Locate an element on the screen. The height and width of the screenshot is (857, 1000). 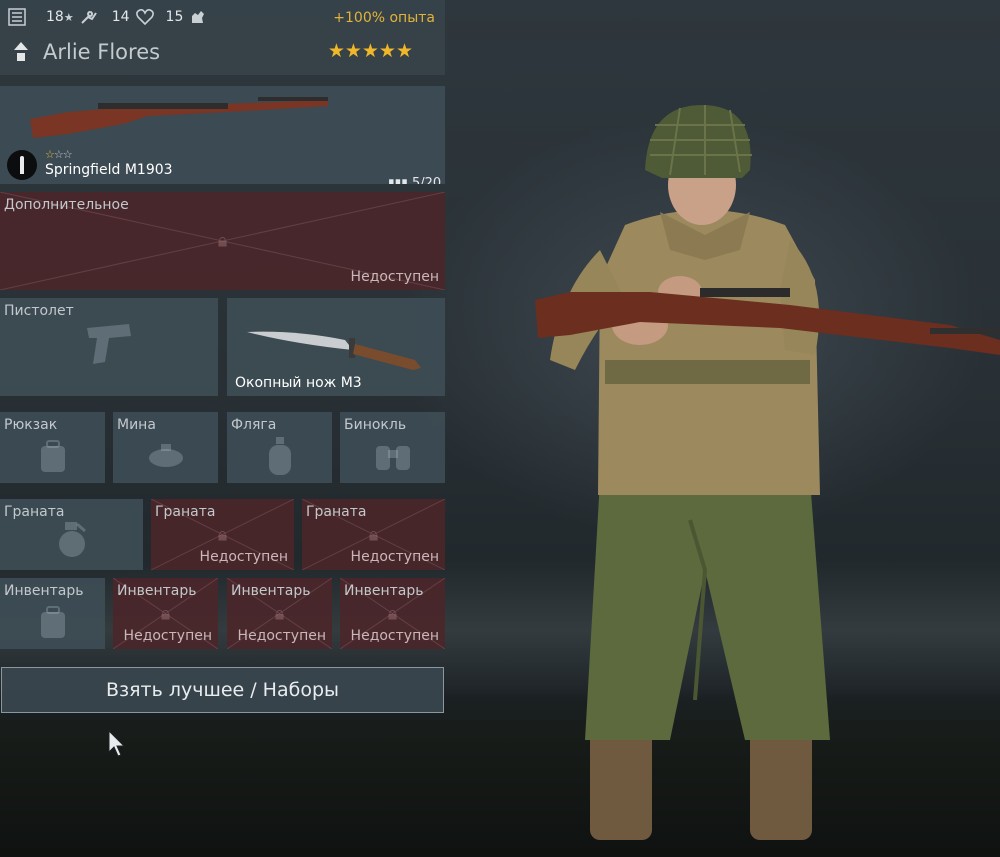
binoculars-slot: Бинокль is located at coordinates (392, 447).